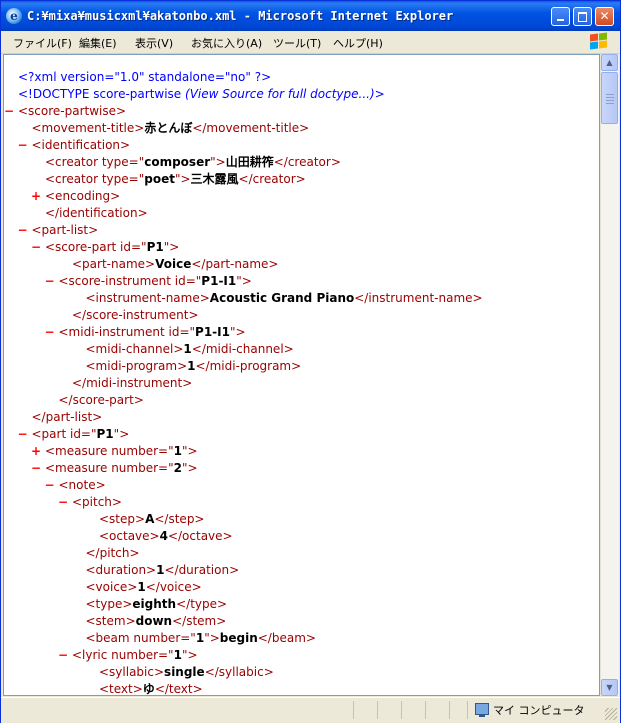 The image size is (621, 723). I want to click on xml-val: composer, so click(177, 162).